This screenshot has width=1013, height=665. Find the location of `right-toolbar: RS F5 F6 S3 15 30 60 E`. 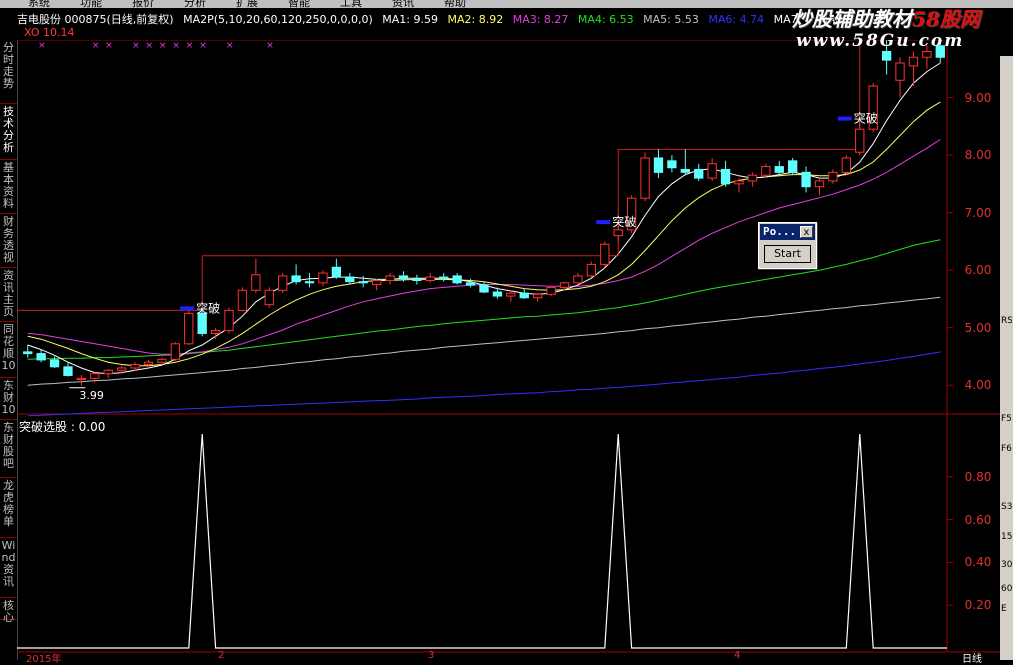

right-toolbar: RS F5 F6 S3 15 30 60 E is located at coordinates (1006, 358).